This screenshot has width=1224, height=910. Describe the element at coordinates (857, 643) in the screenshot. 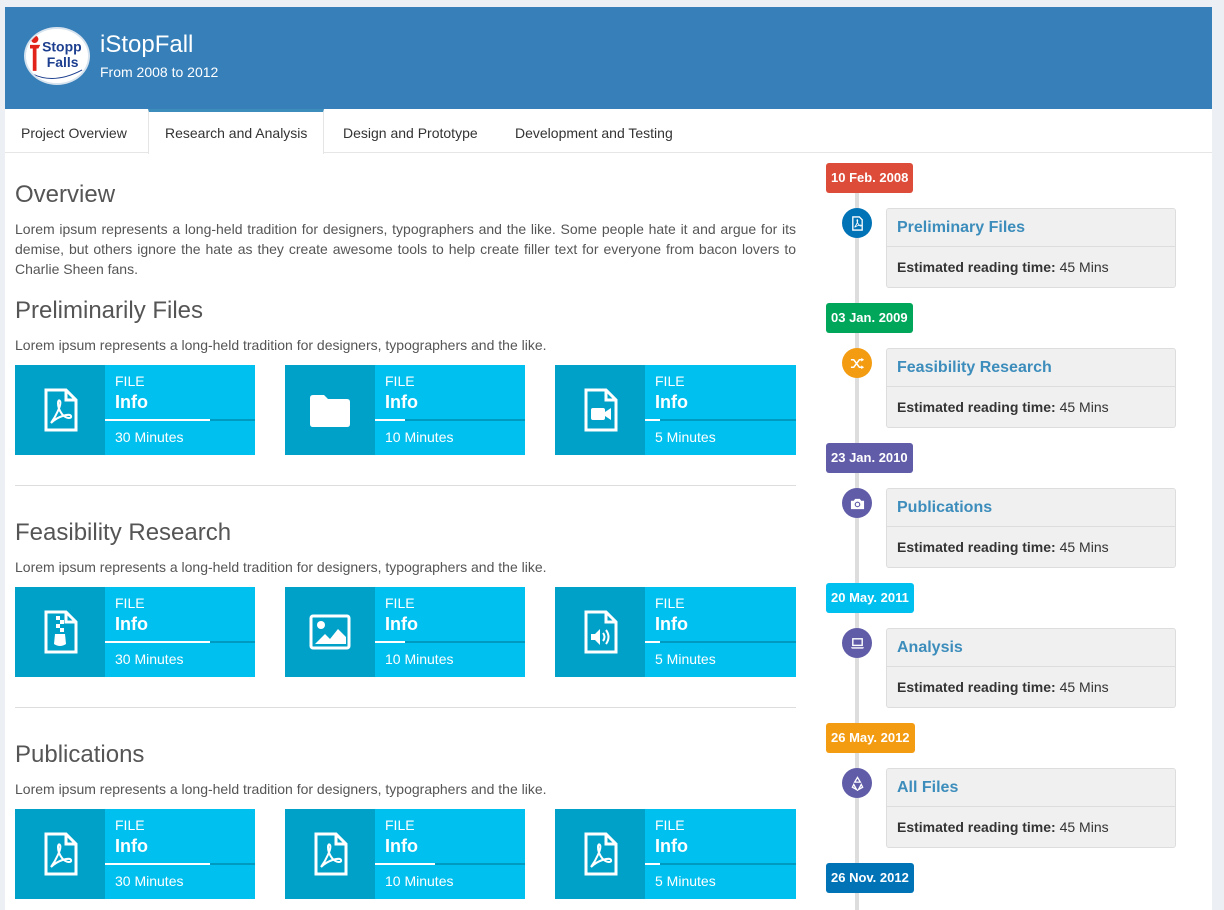

I see `laptop-icon` at that location.